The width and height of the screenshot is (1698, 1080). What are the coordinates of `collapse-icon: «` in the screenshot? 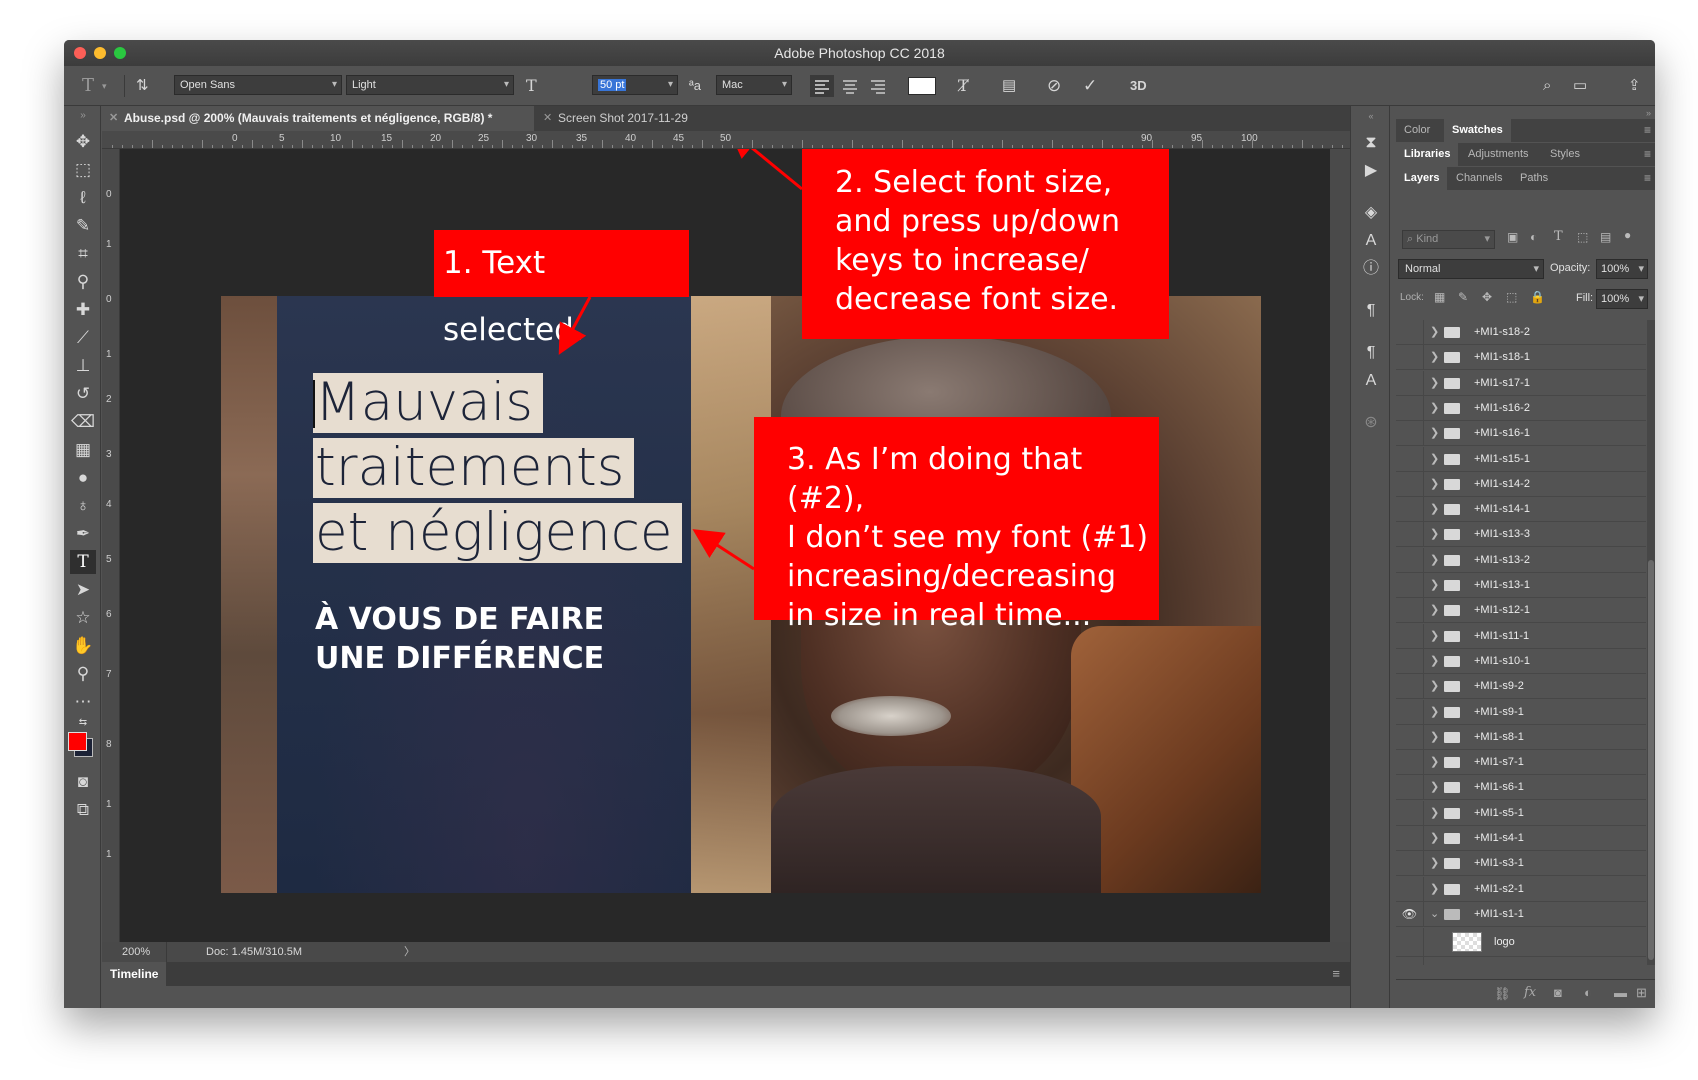 It's located at (1371, 116).